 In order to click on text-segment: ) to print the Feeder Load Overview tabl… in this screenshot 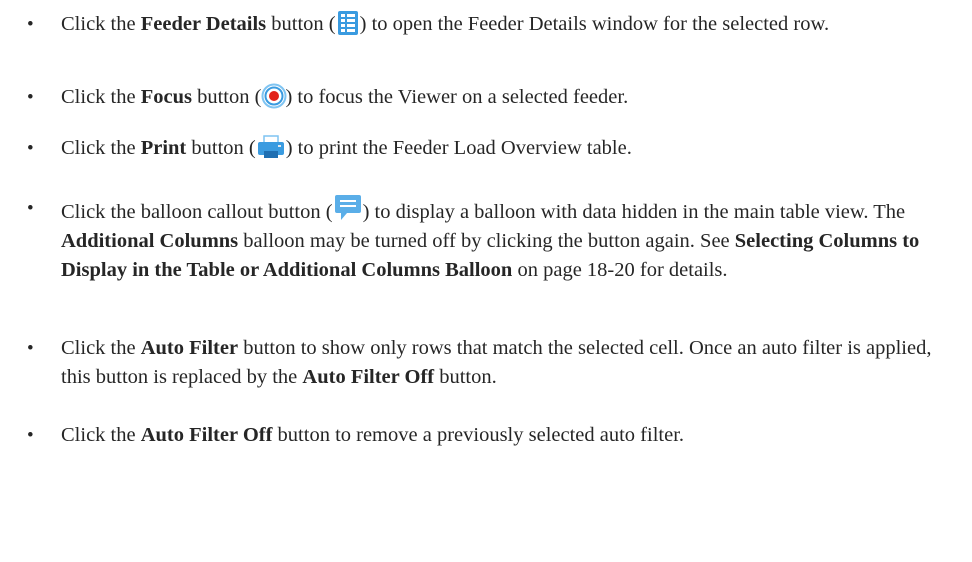, I will do `click(458, 148)`.